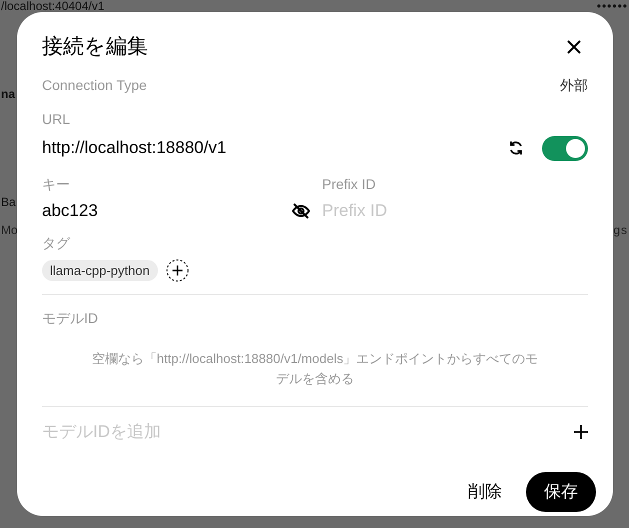  I want to click on close-icon, so click(574, 47).